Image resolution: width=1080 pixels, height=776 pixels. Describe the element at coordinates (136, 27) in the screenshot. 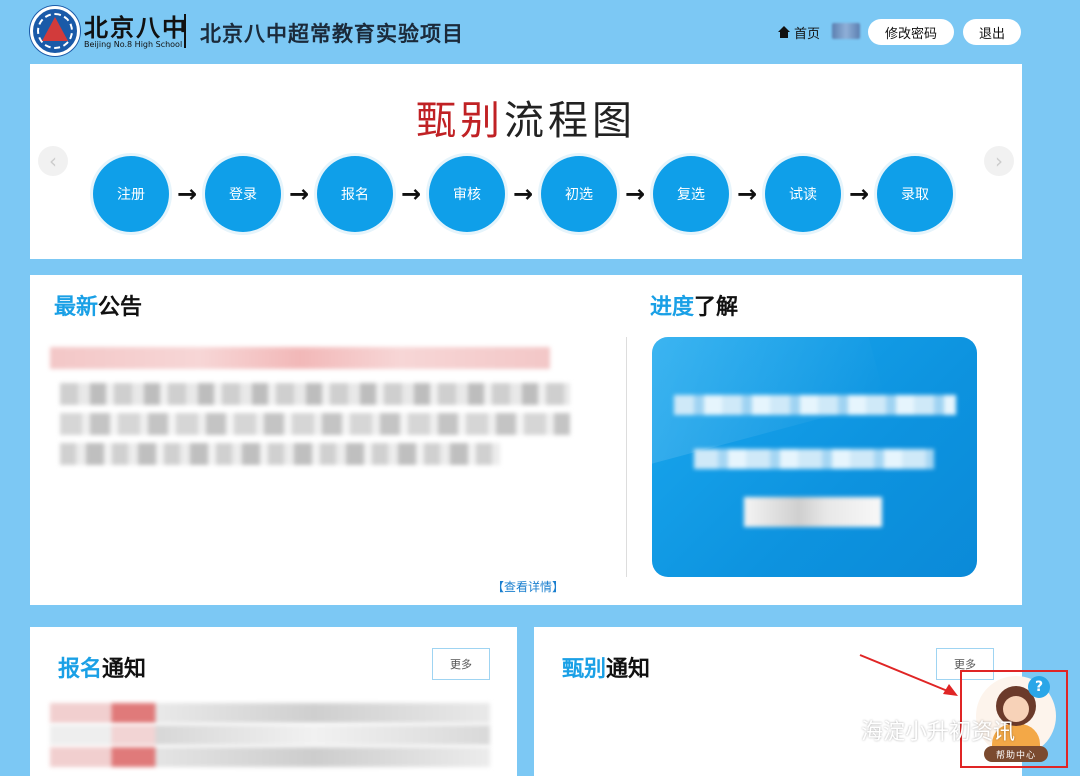

I see `school-name-cn: 北京八中` at that location.